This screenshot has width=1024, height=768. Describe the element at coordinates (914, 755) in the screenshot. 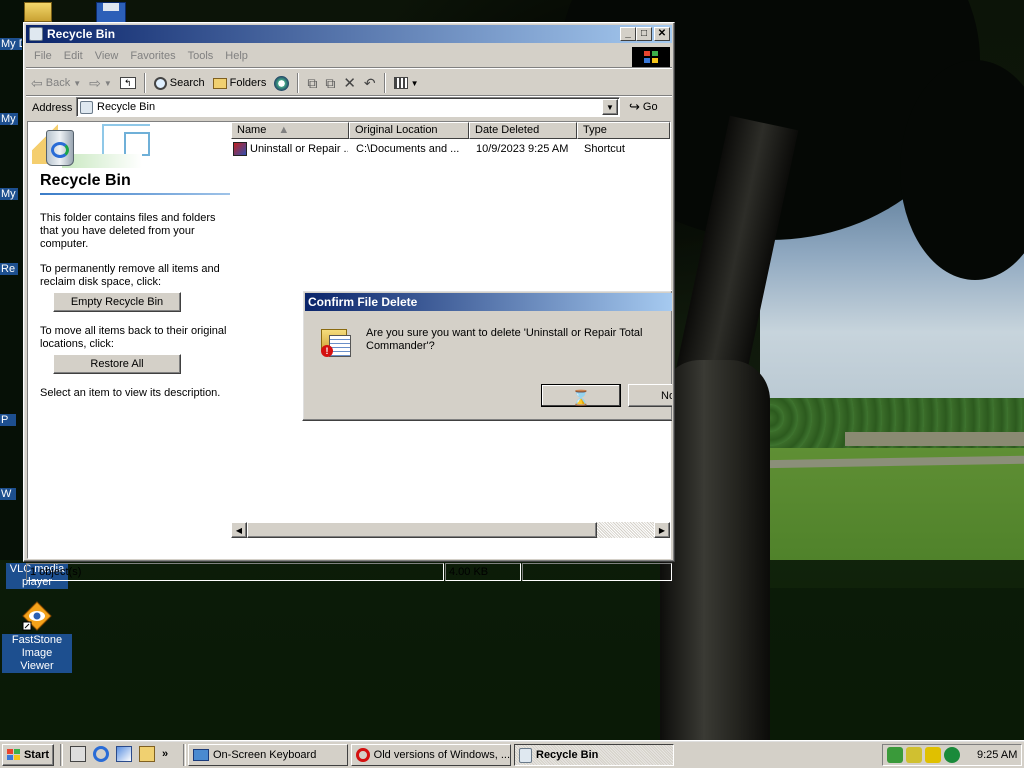

I see `antivirus-icon` at that location.